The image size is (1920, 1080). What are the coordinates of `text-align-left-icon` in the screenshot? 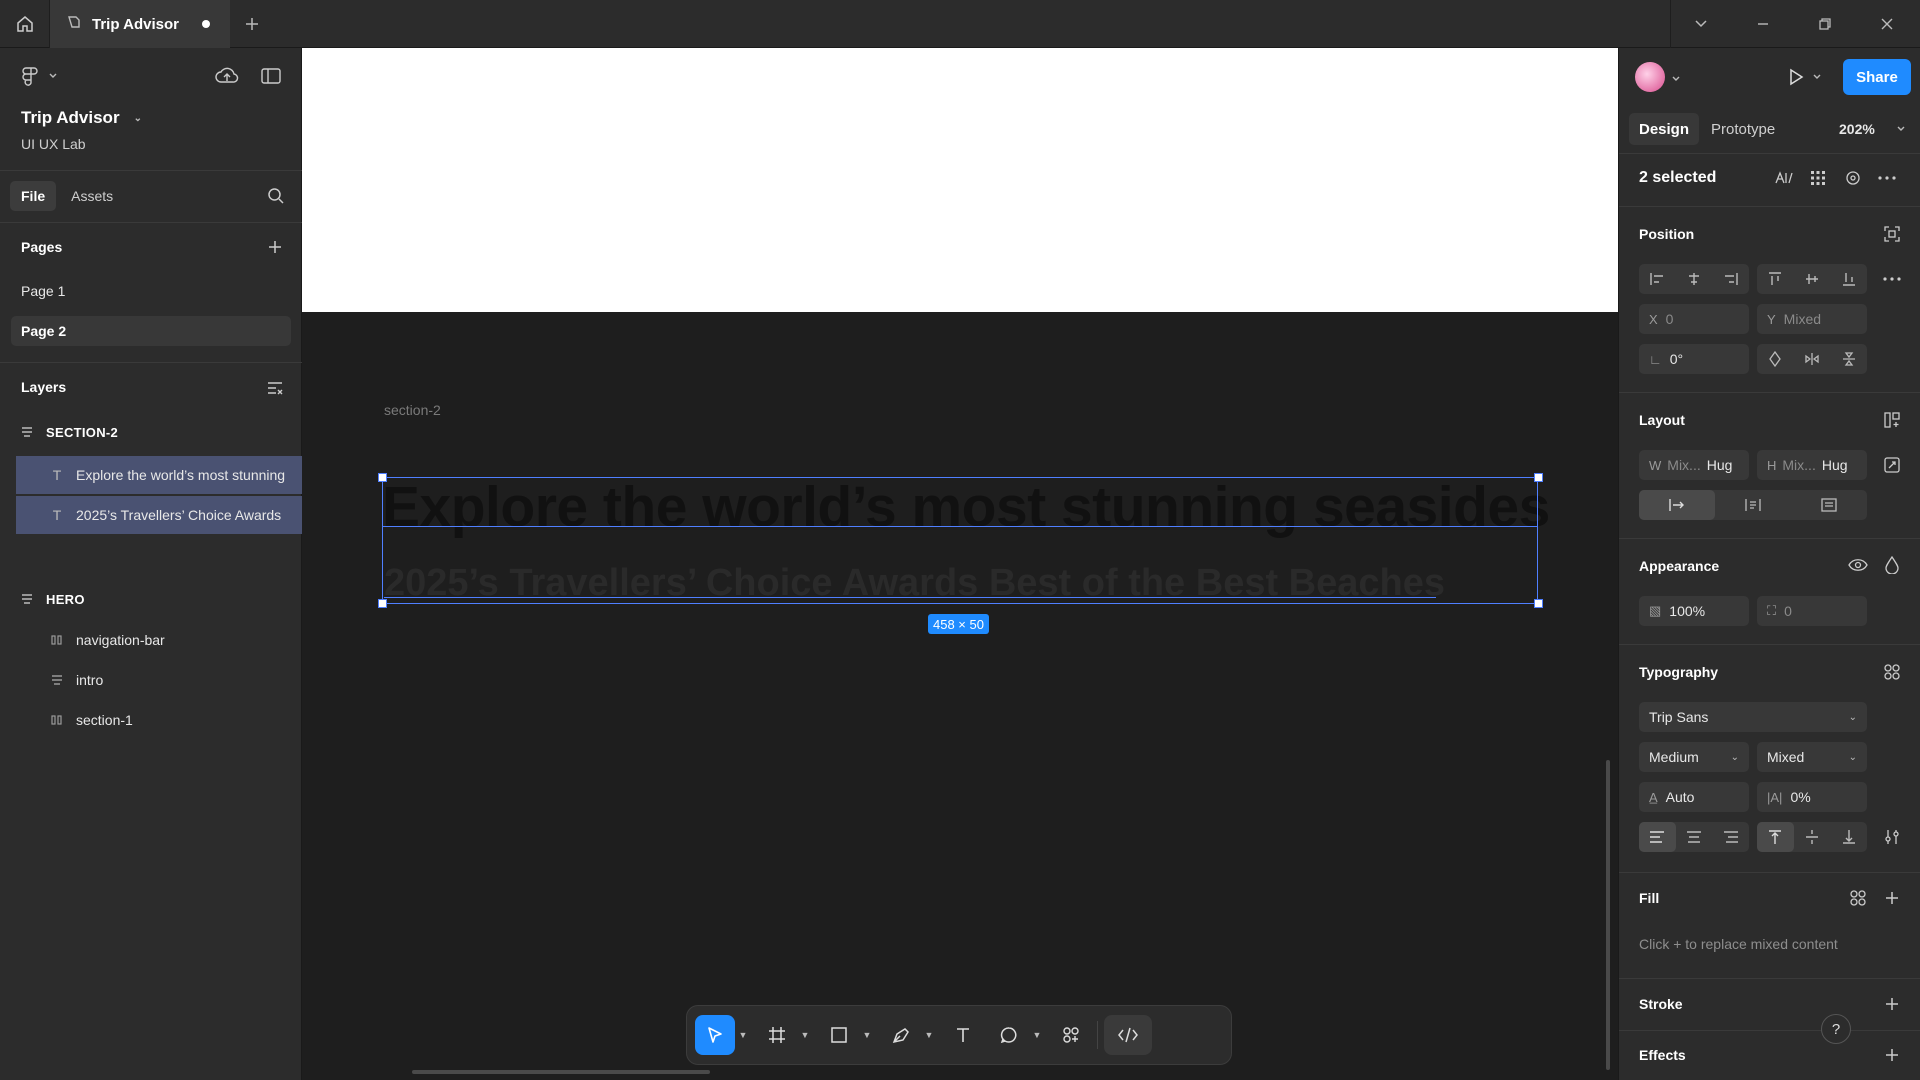 It's located at (1657, 837).